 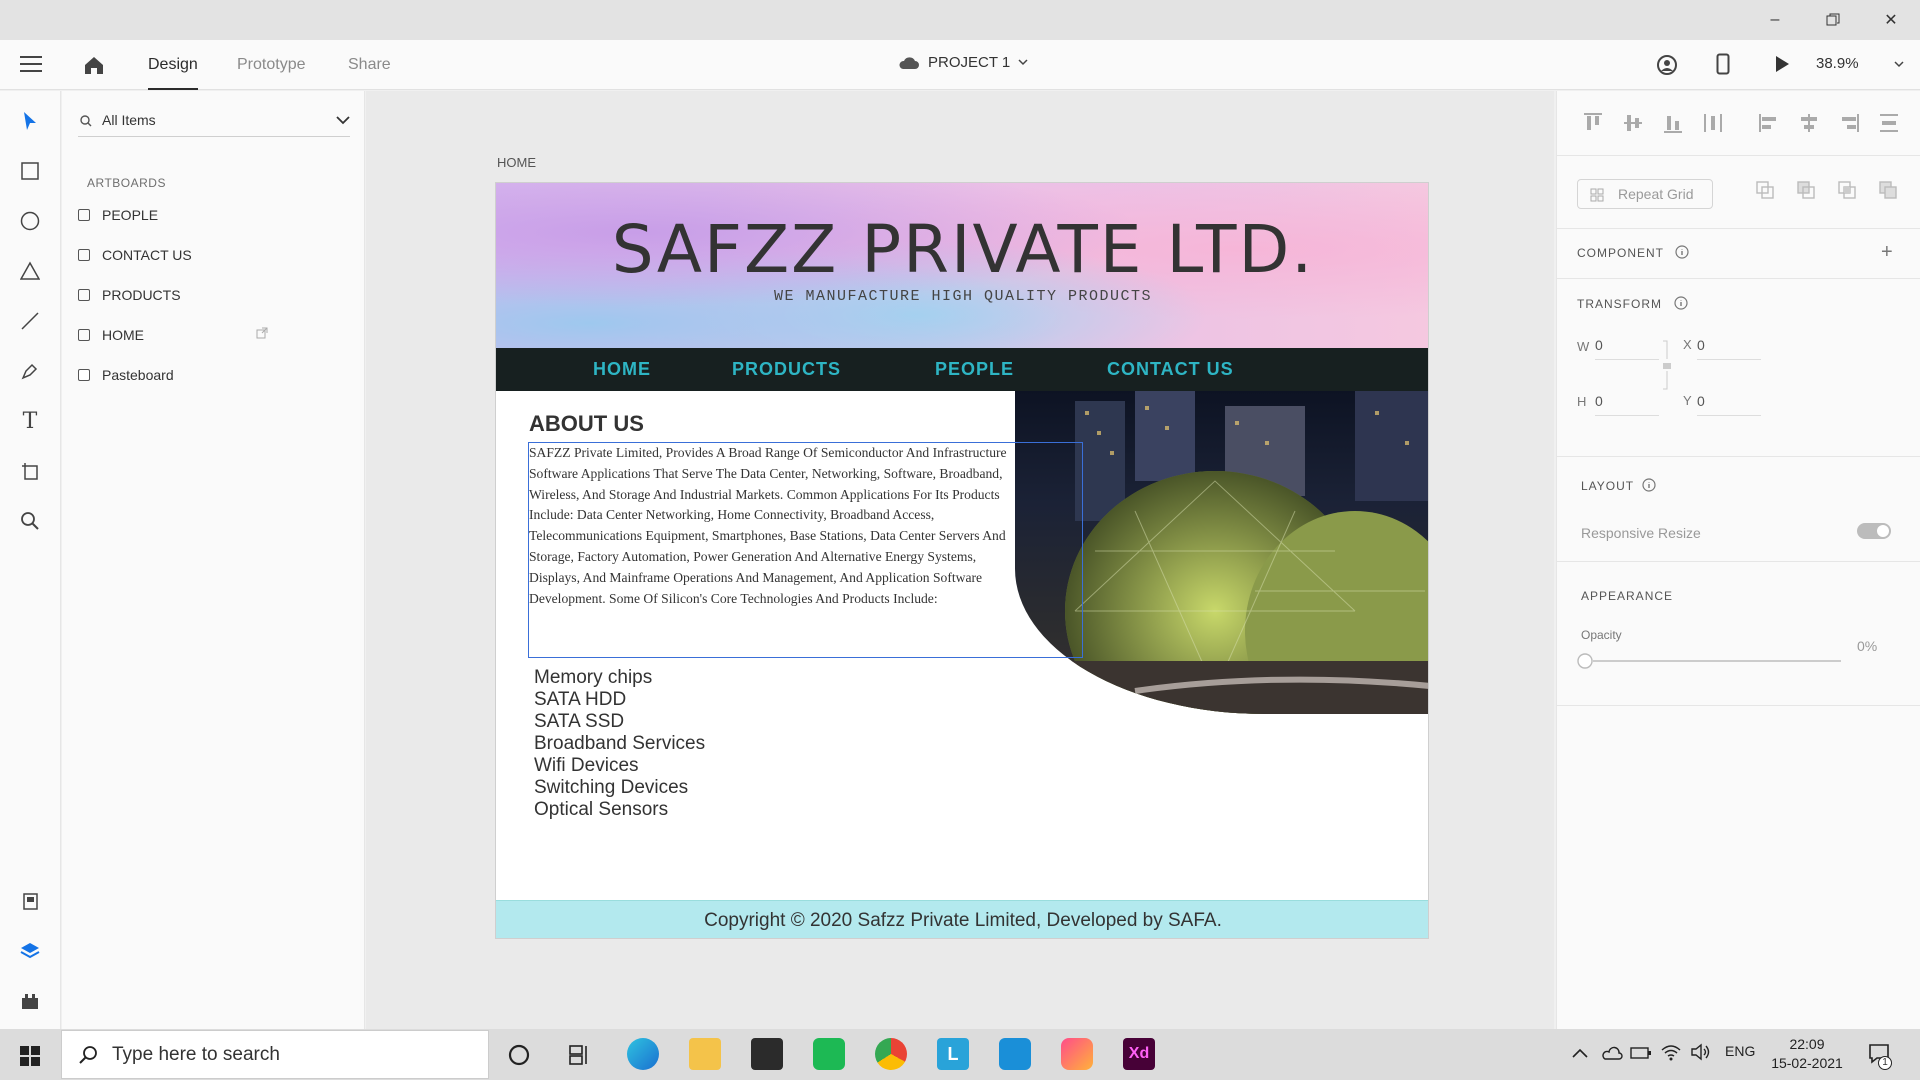 I want to click on boolean-subtract-icon, so click(x=1806, y=190).